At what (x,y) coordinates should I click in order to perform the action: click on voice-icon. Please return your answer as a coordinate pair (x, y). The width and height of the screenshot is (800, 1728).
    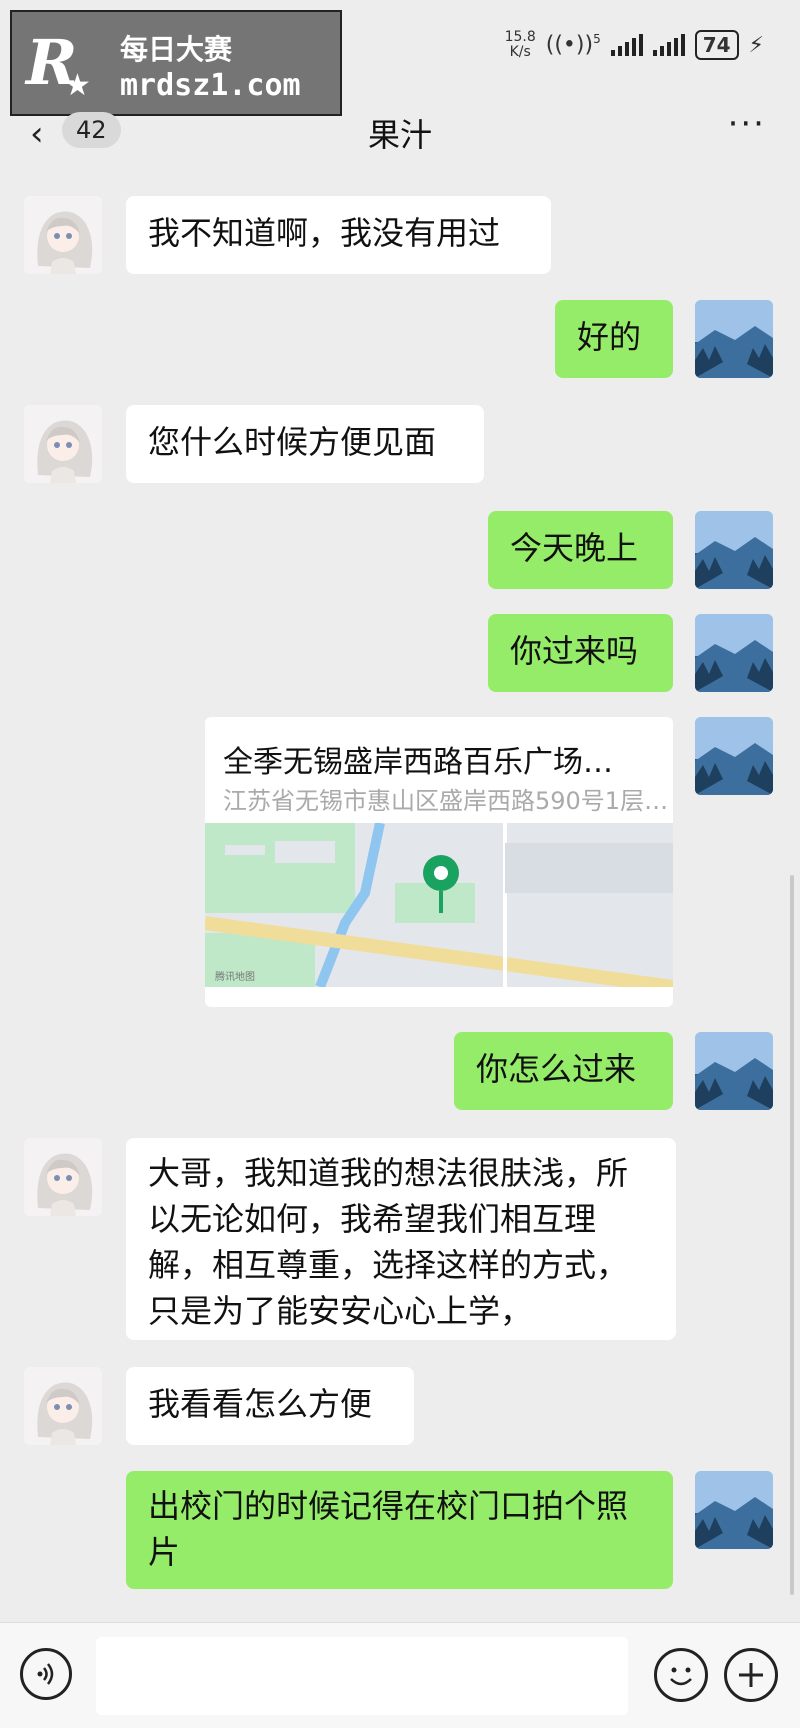
    Looking at the image, I should click on (45, 1674).